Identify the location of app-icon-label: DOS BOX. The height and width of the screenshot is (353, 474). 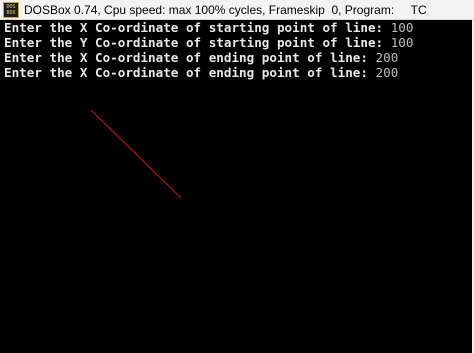
(11, 10).